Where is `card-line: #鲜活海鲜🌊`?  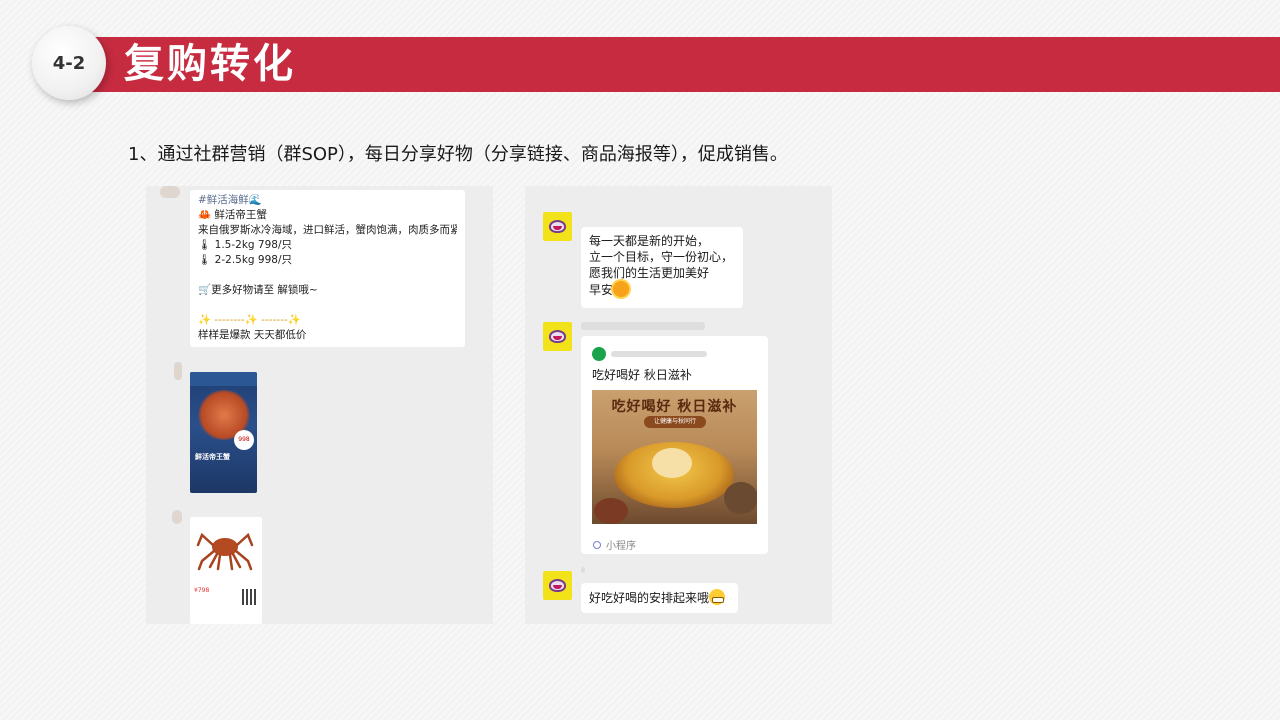
card-line: #鲜活海鲜🌊 is located at coordinates (230, 200).